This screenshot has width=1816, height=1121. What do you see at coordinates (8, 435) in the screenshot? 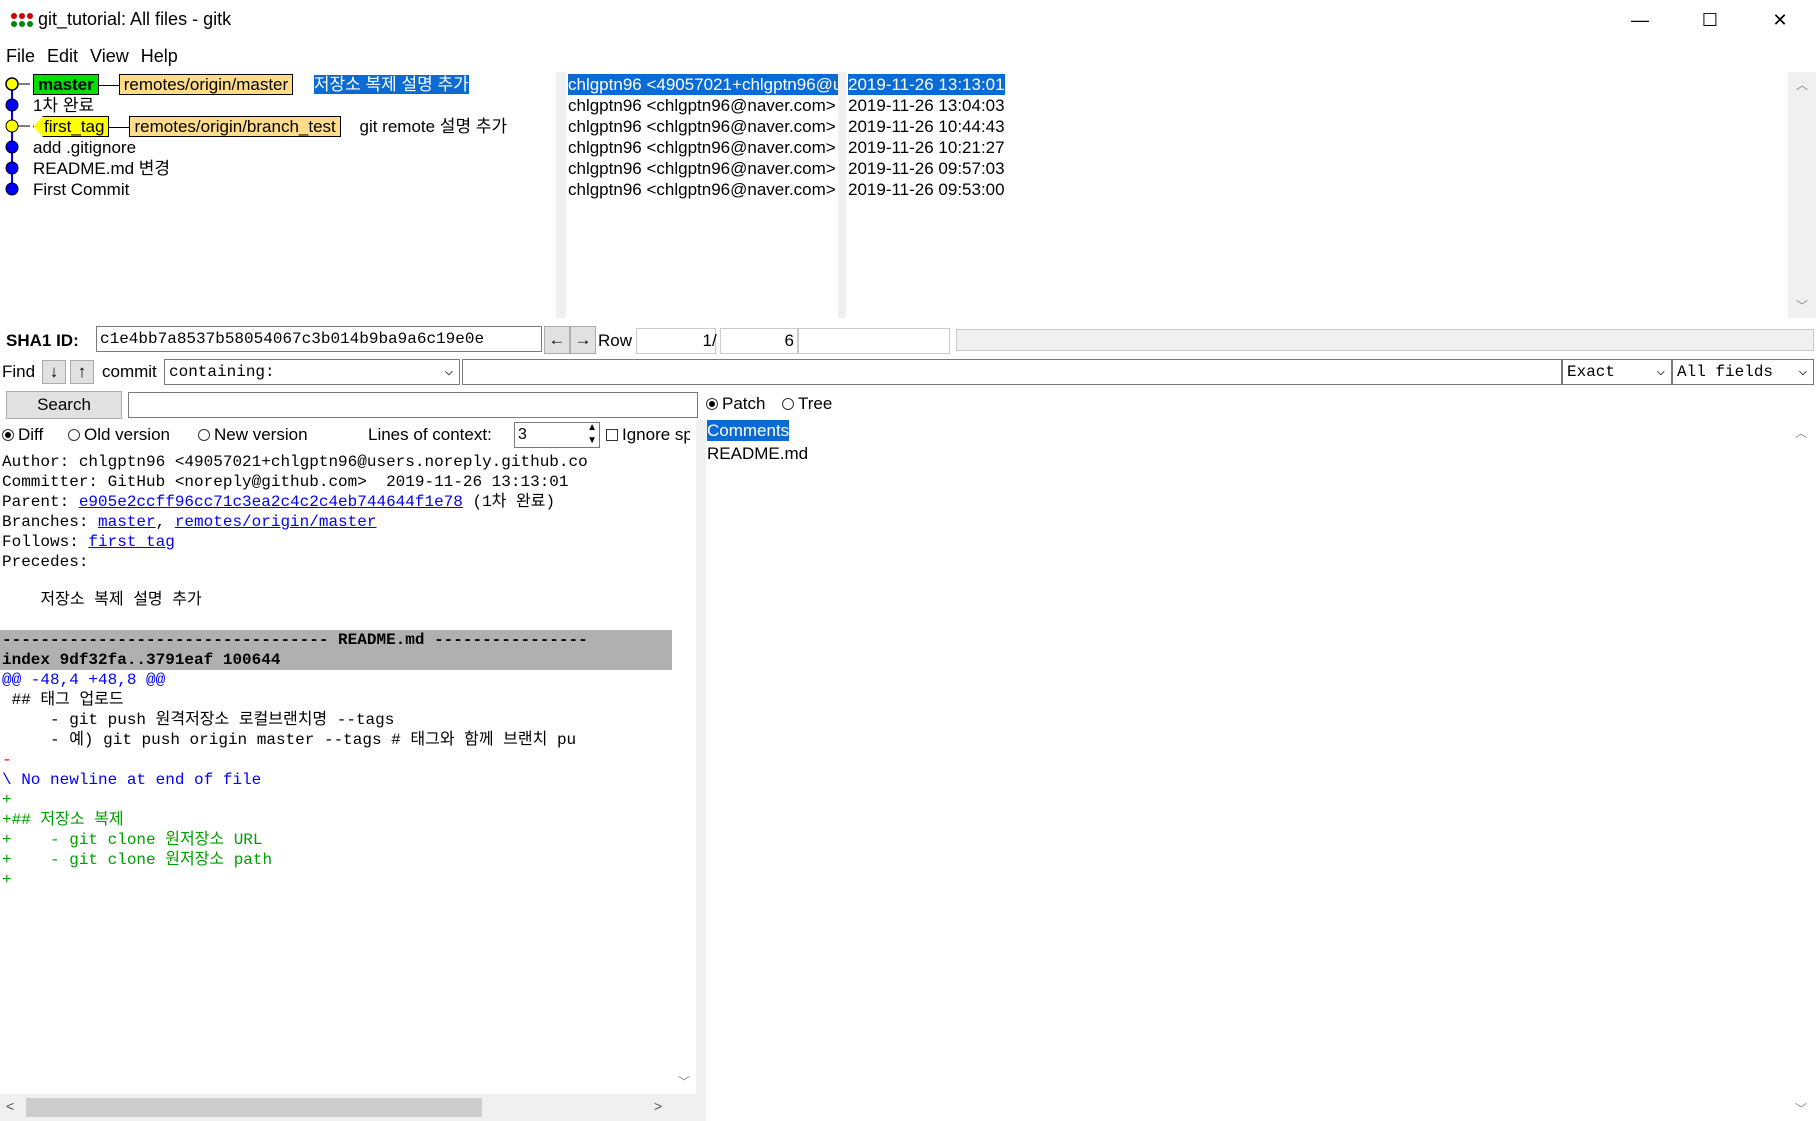
I see `radio-selected-icon` at bounding box center [8, 435].